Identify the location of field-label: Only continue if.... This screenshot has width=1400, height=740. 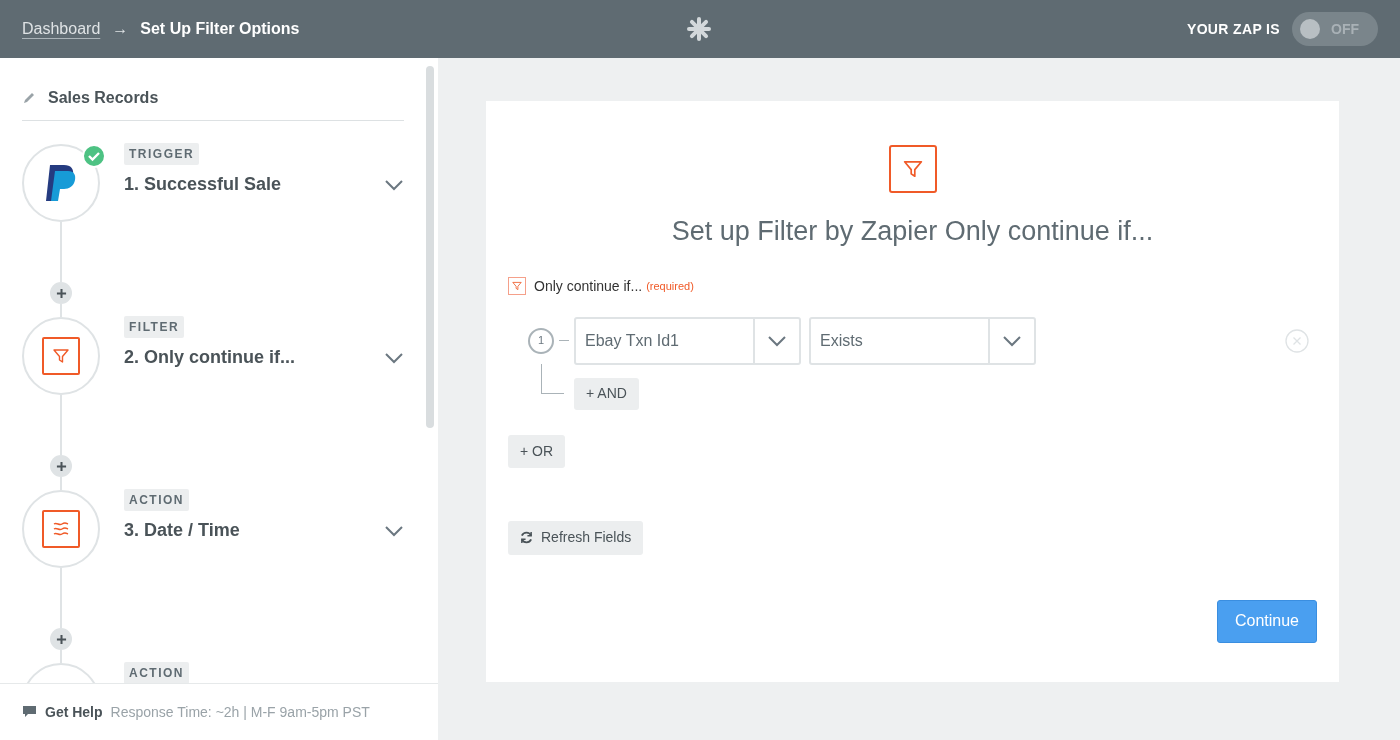
(588, 286).